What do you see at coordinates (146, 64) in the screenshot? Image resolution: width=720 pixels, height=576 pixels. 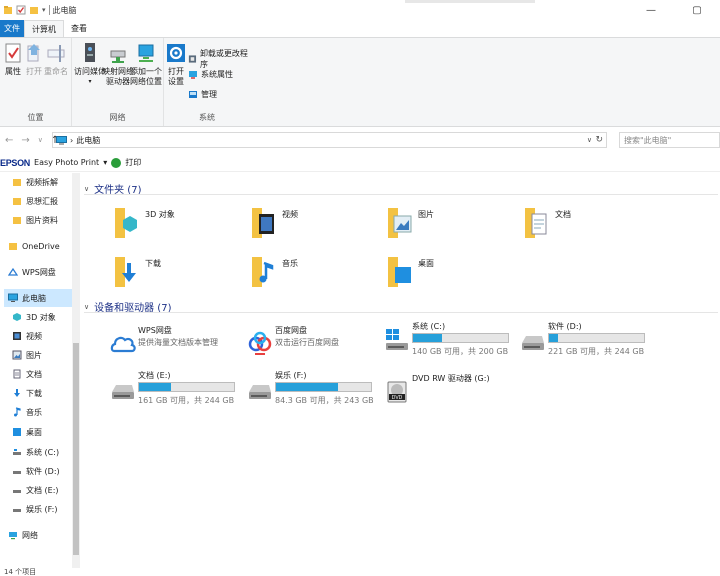 I see `add-network-location-button: 添加一个 网络位置` at bounding box center [146, 64].